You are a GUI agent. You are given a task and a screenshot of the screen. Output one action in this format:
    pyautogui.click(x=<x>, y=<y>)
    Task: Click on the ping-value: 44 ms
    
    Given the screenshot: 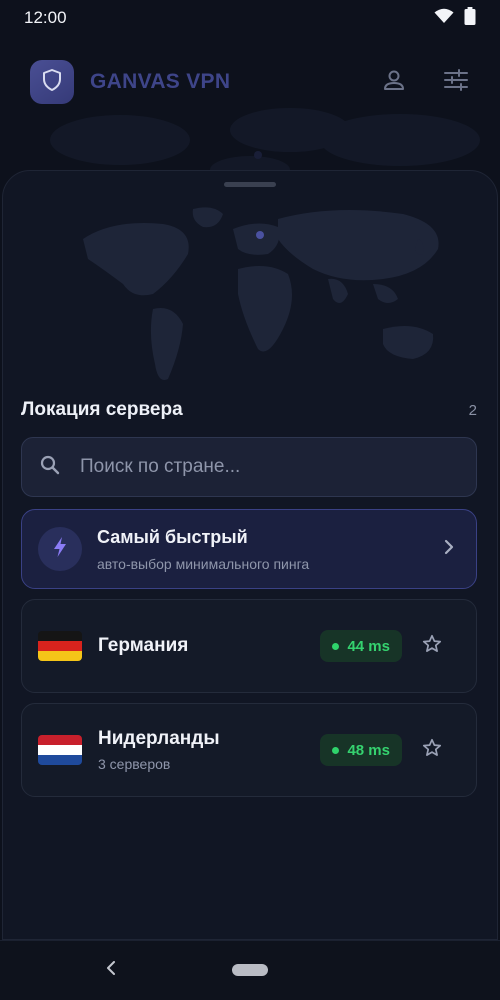 What is the action you would take?
    pyautogui.click(x=368, y=646)
    